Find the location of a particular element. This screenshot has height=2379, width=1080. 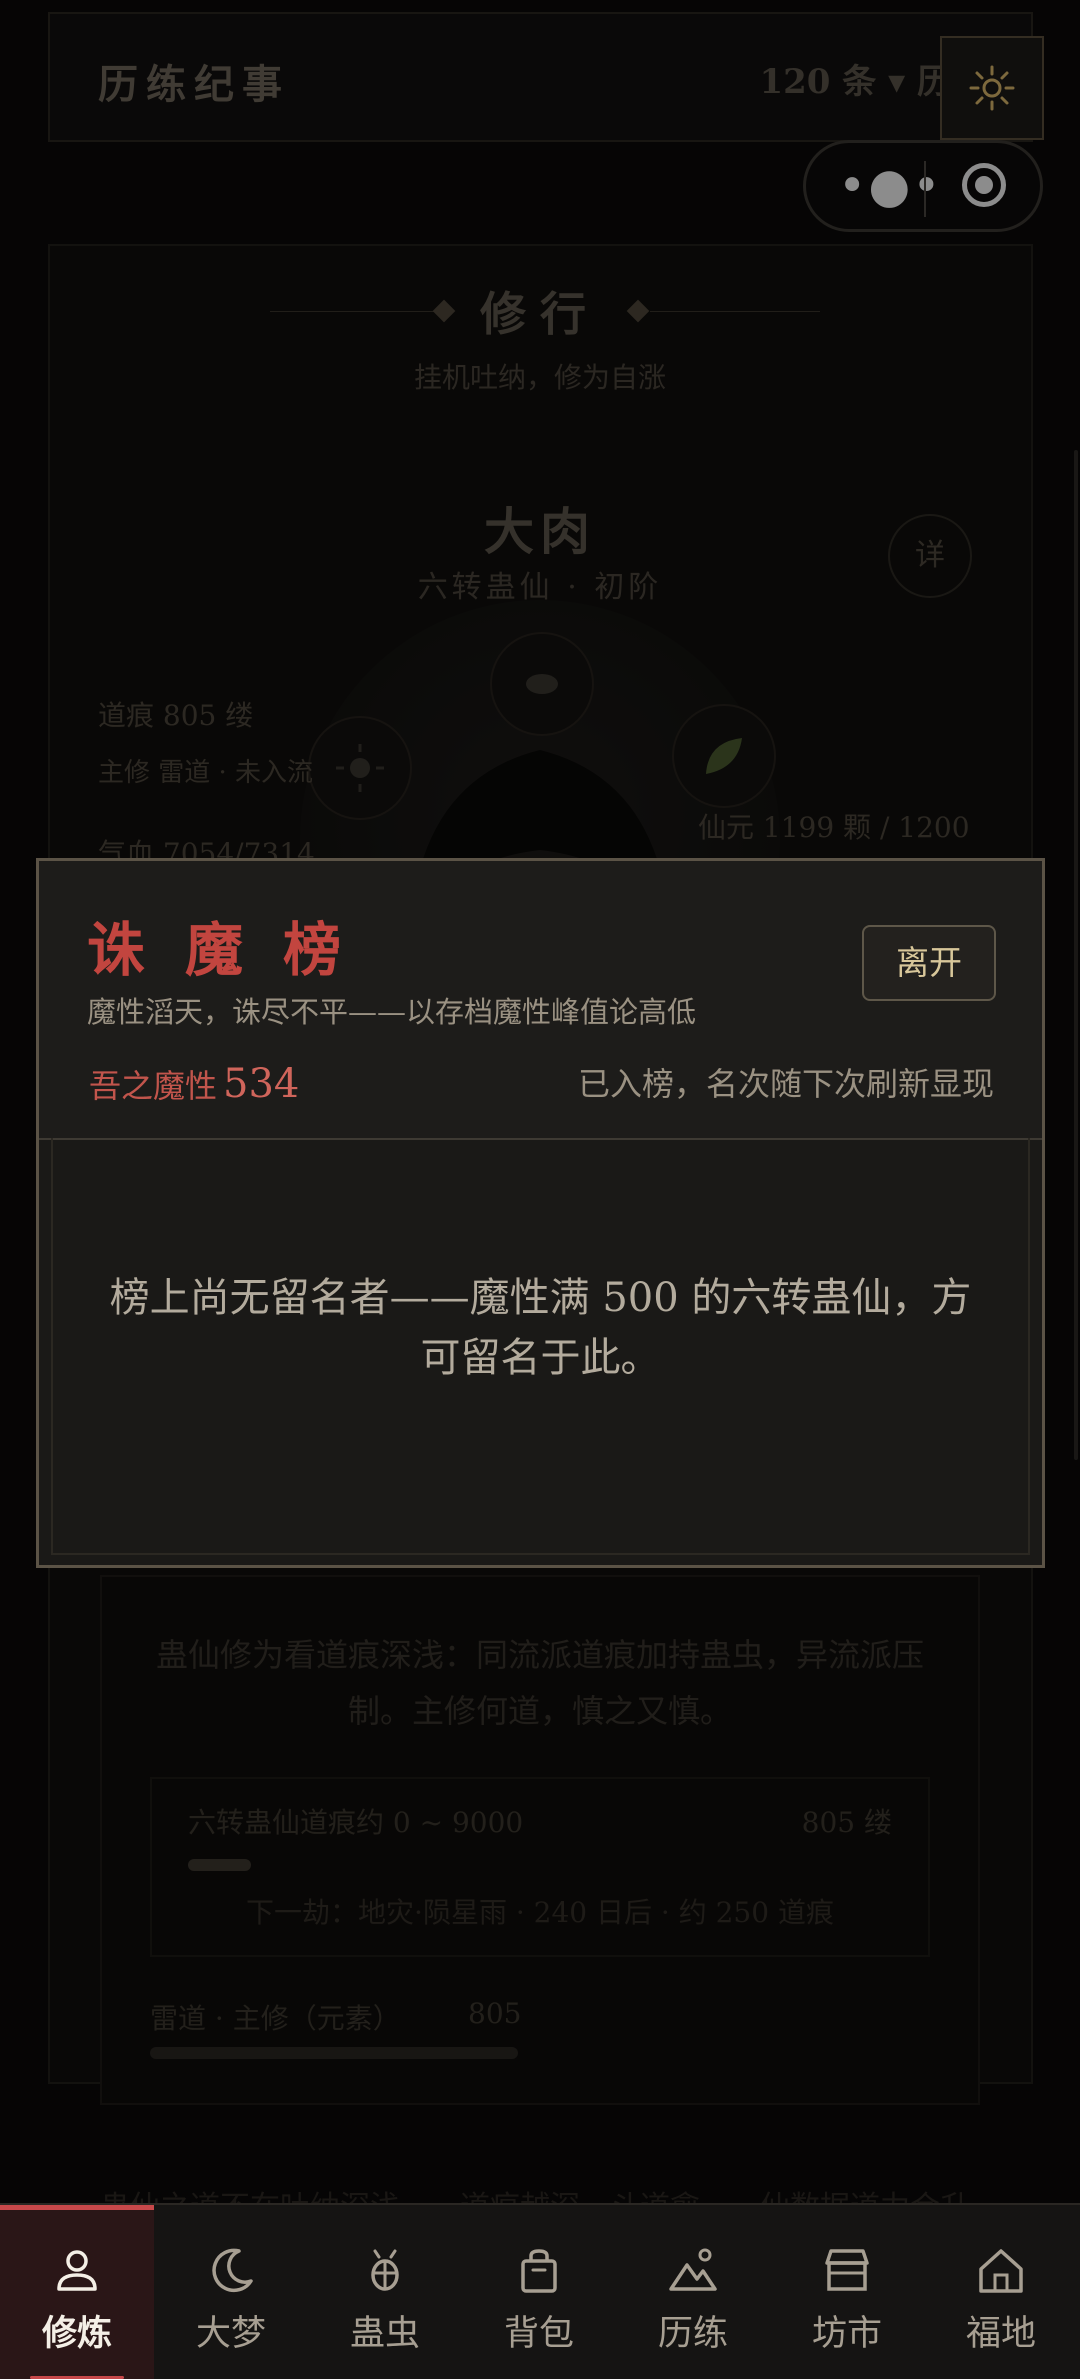

tab-label: 蛊虫 is located at coordinates (384, 2334).